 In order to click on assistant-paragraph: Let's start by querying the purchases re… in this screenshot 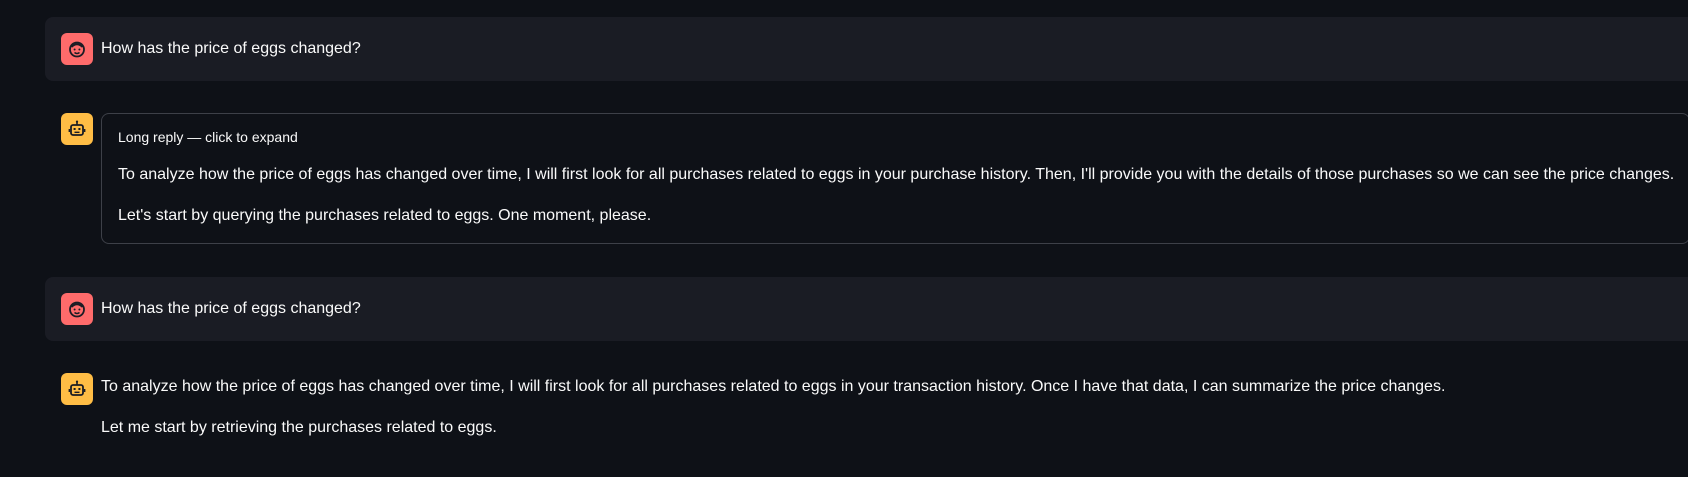, I will do `click(385, 215)`.